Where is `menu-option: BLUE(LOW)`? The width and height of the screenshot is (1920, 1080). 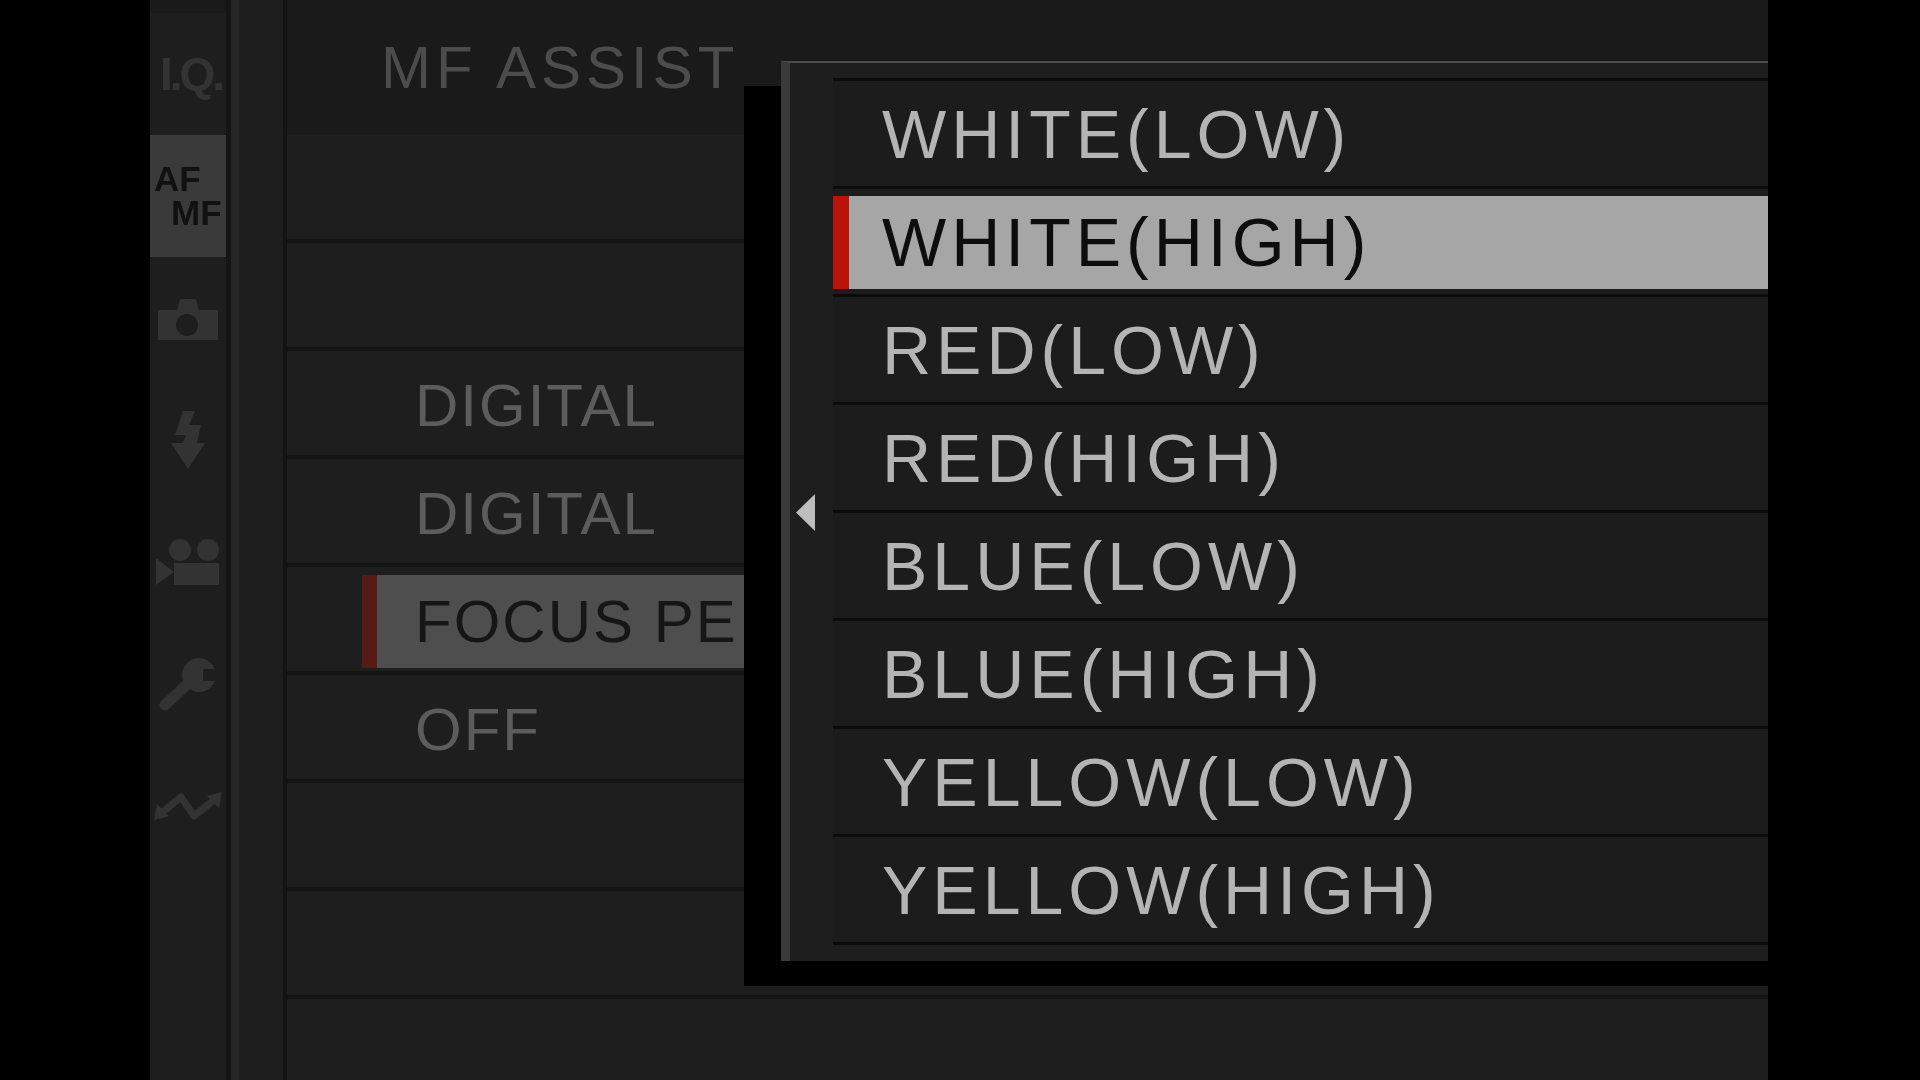 menu-option: BLUE(LOW) is located at coordinates (1300, 566).